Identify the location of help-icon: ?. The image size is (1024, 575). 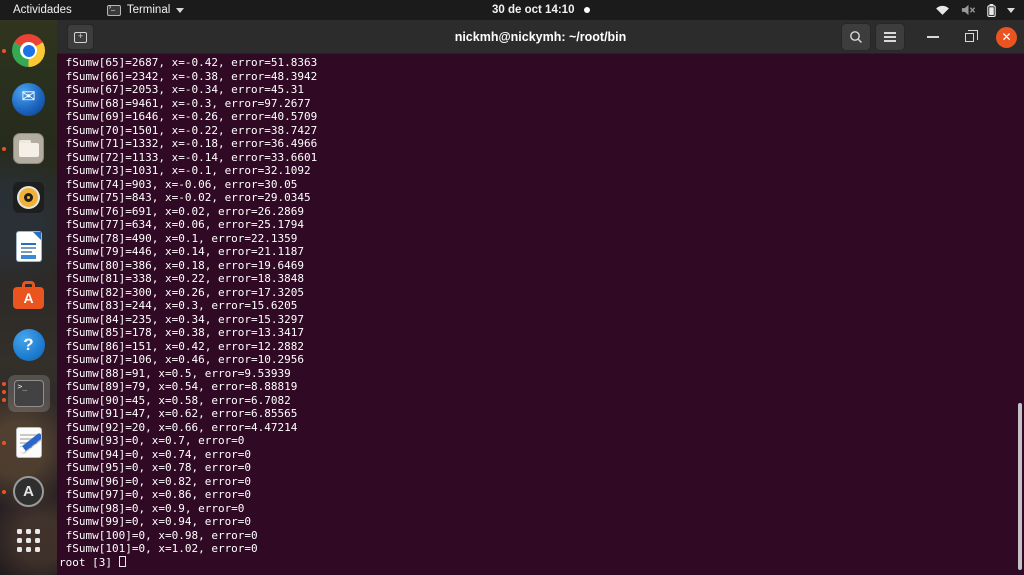
(28, 344).